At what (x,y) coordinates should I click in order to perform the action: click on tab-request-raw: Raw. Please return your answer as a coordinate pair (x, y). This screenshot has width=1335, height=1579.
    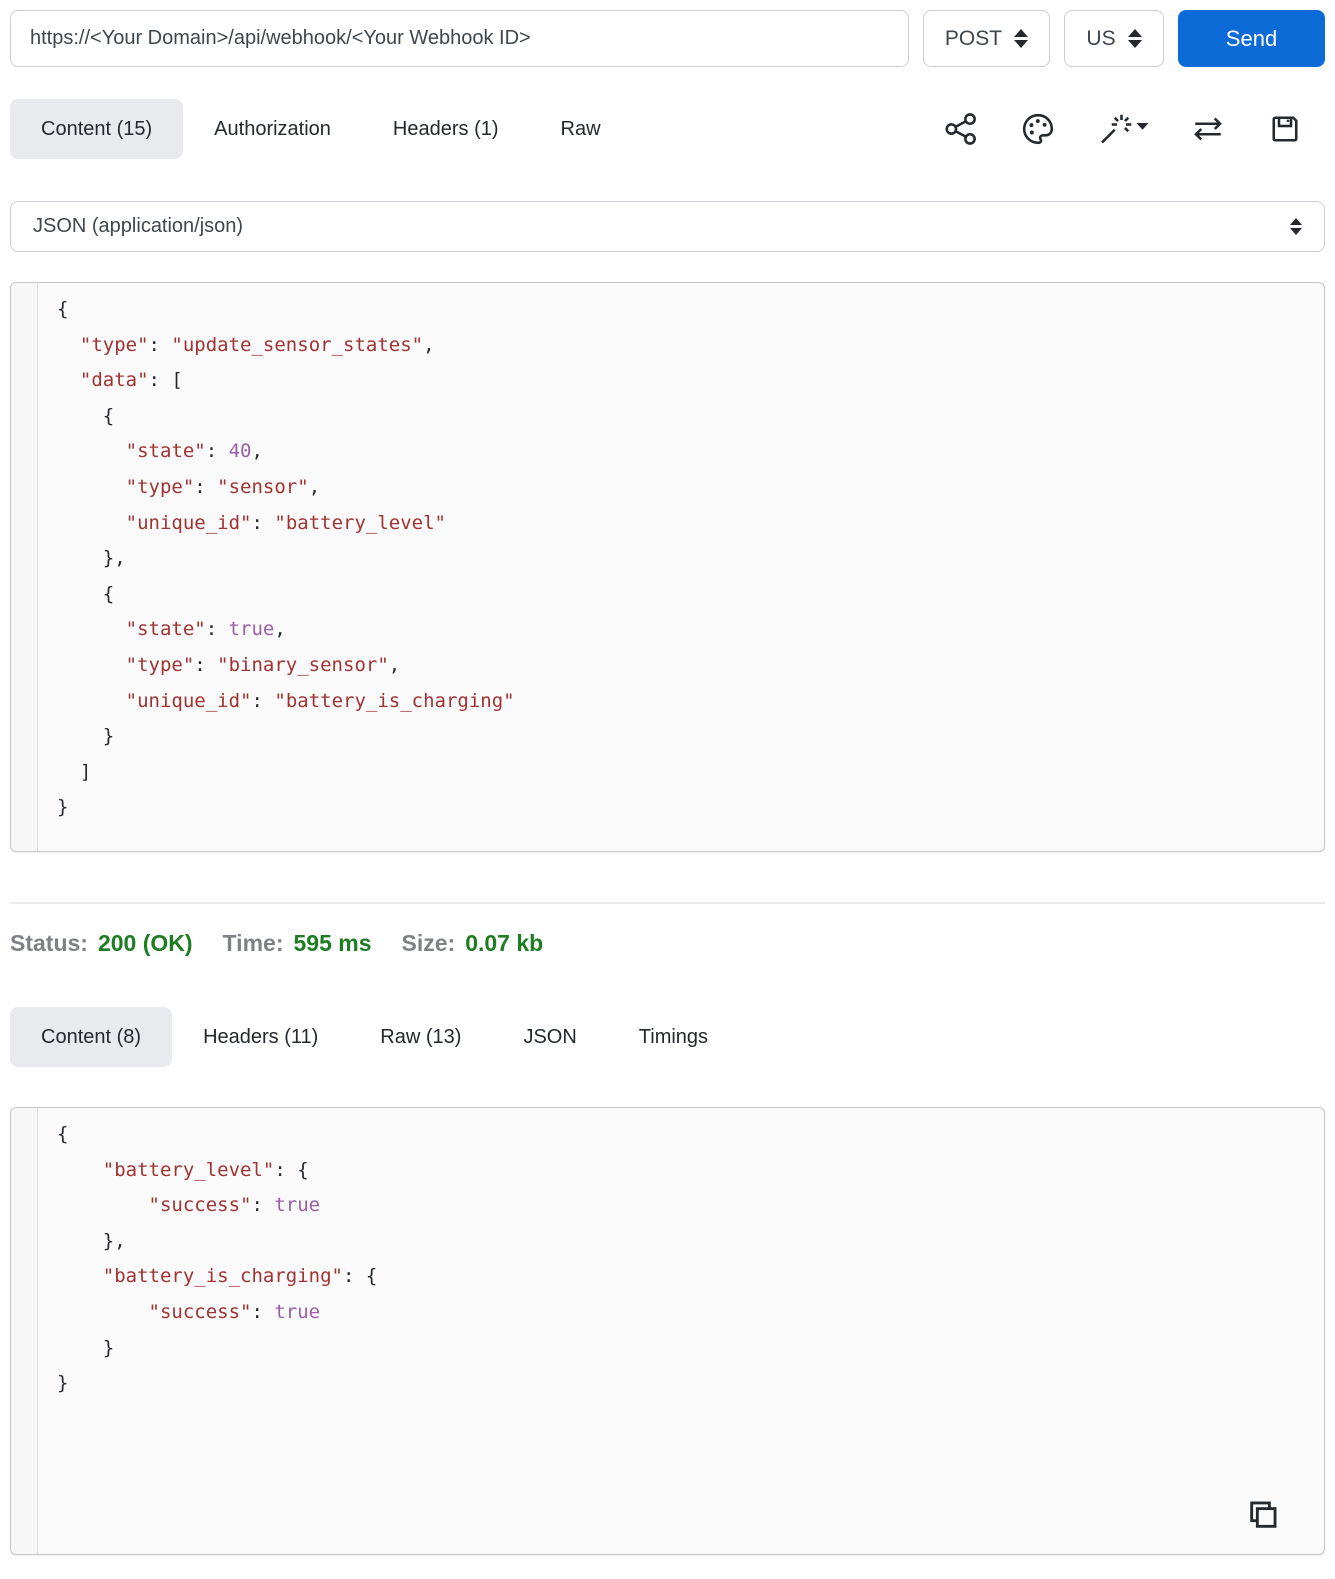
    Looking at the image, I should click on (581, 129).